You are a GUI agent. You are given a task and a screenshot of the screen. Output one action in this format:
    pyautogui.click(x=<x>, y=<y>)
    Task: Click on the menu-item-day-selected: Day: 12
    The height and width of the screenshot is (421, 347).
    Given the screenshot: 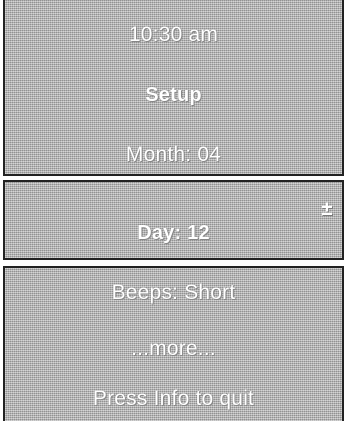 What is the action you would take?
    pyautogui.click(x=173, y=233)
    